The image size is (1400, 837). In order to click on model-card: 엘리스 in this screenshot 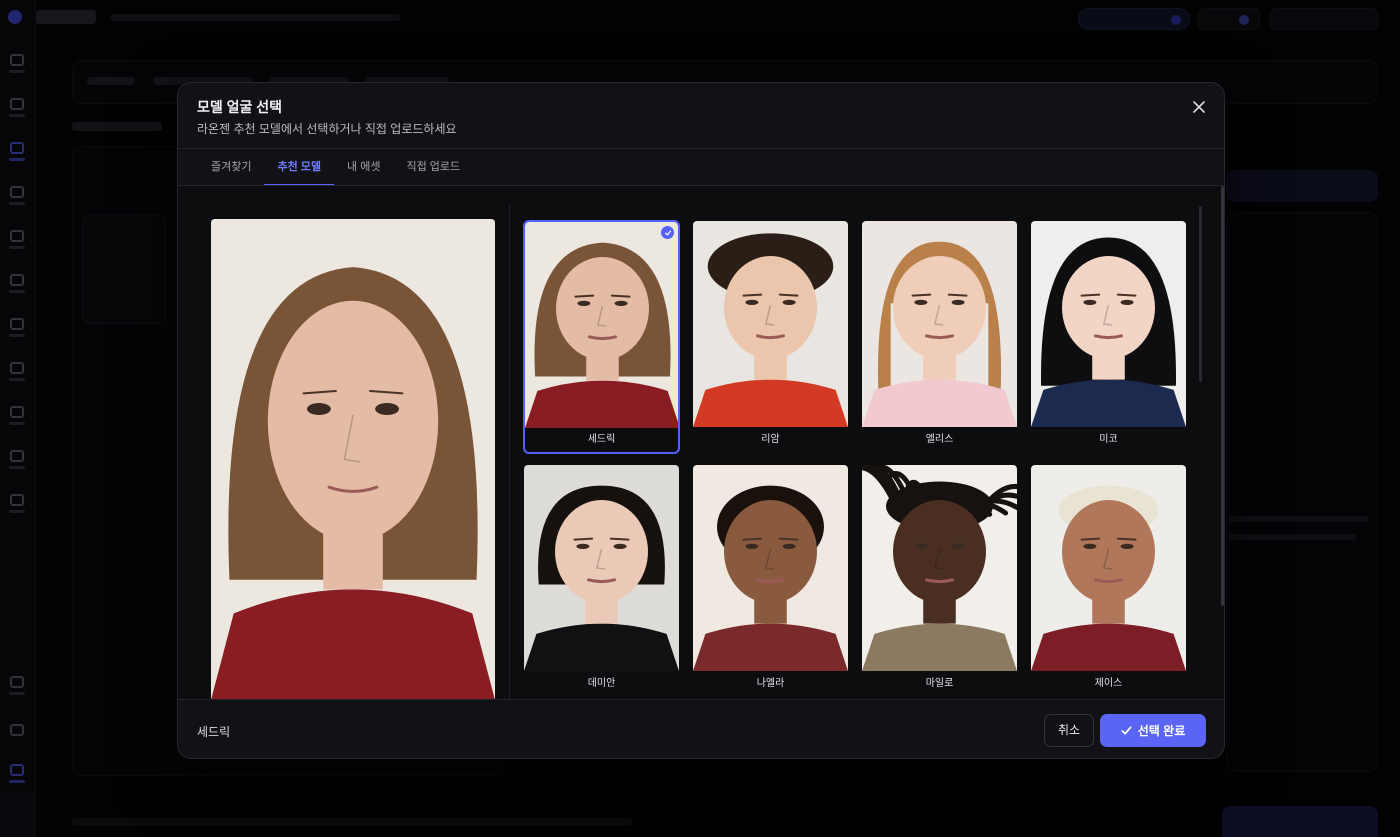, I will do `click(939, 337)`.